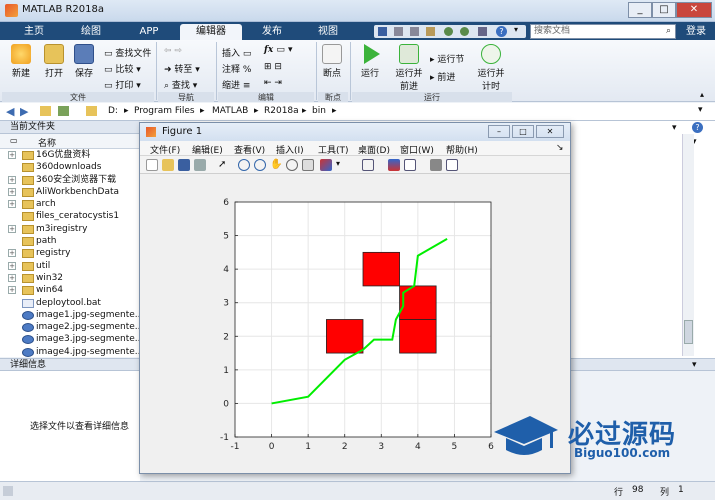  Describe the element at coordinates (394, 165) in the screenshot. I see `colorbar-icon` at that location.